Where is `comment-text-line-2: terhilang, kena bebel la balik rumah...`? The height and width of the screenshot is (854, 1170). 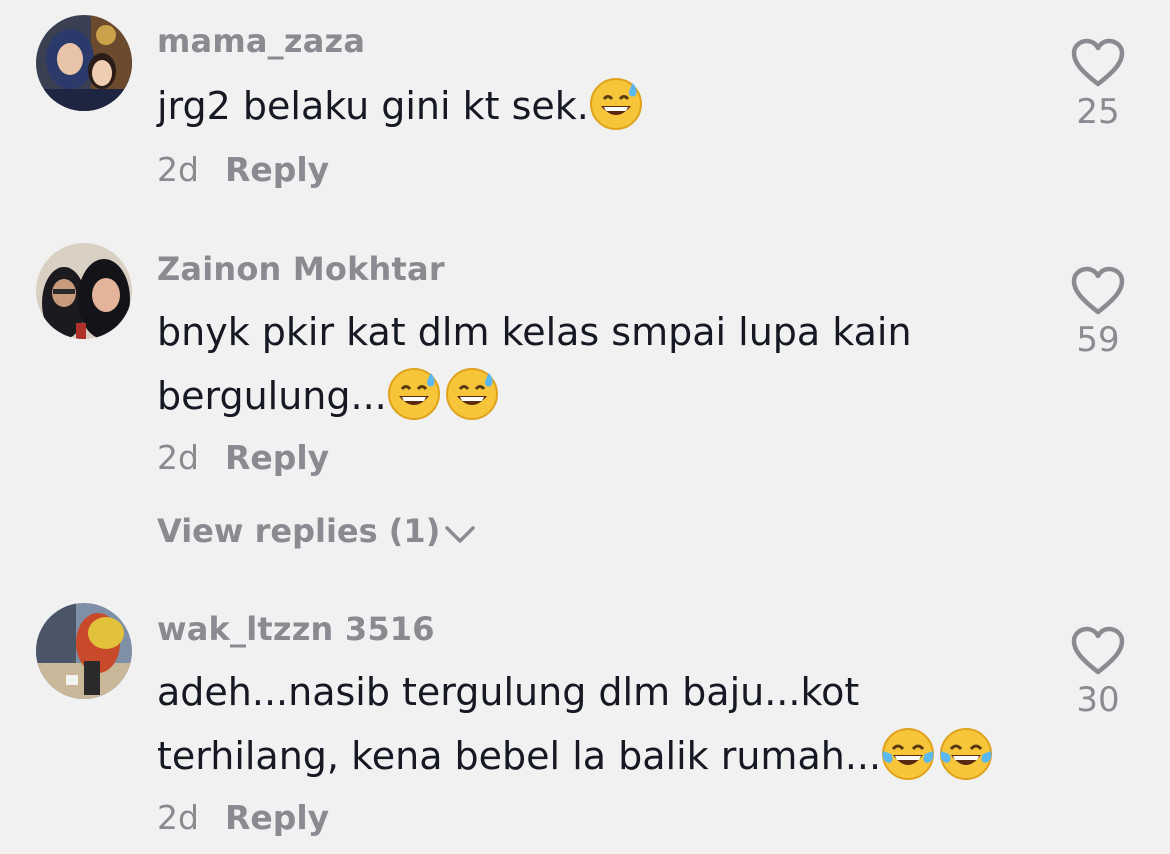 comment-text-line-2: terhilang, kena bebel la balik rumah... is located at coordinates (519, 756).